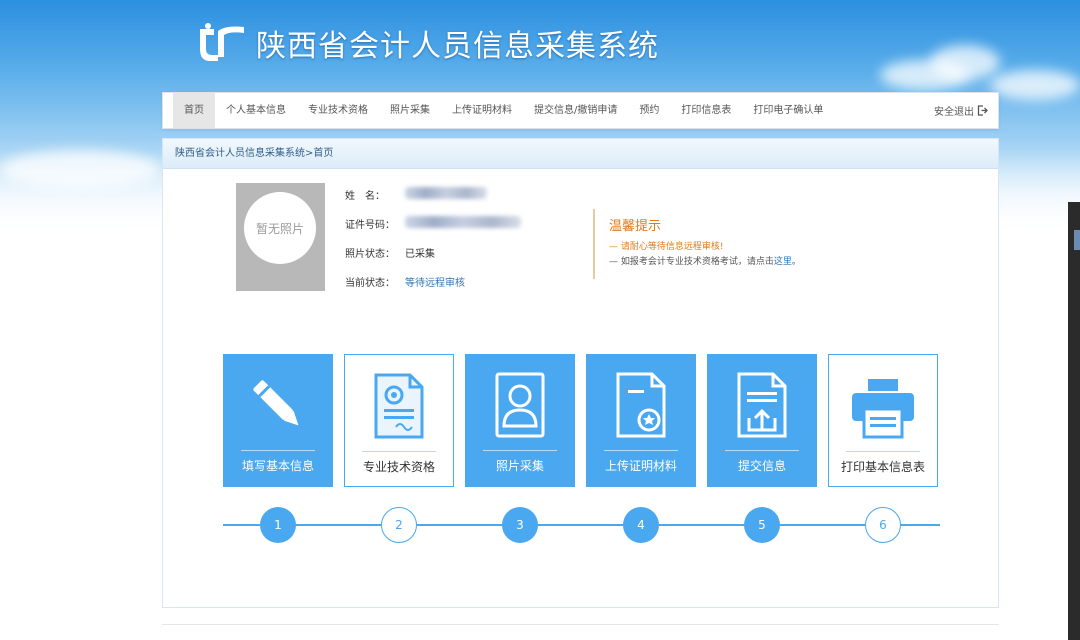  Describe the element at coordinates (482, 110) in the screenshot. I see `nav-item-upload-proof: 上传证明材料` at that location.